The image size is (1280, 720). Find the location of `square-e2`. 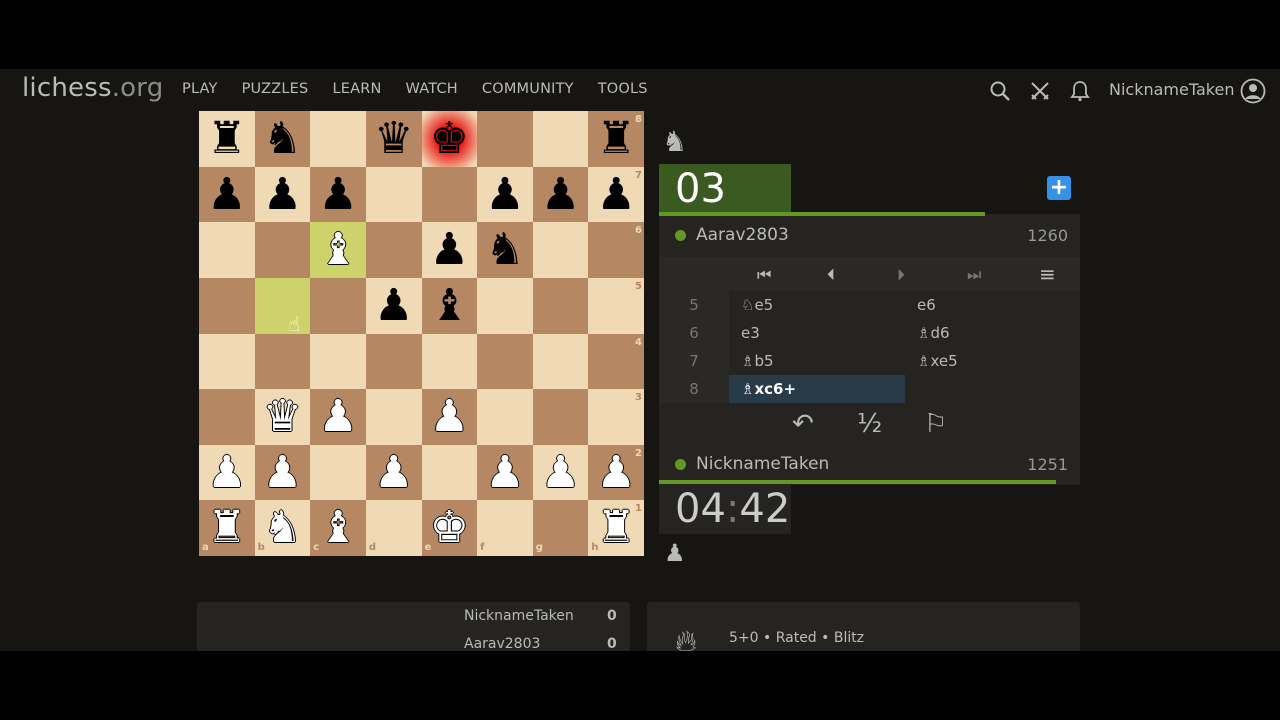

square-e2 is located at coordinates (449, 472).